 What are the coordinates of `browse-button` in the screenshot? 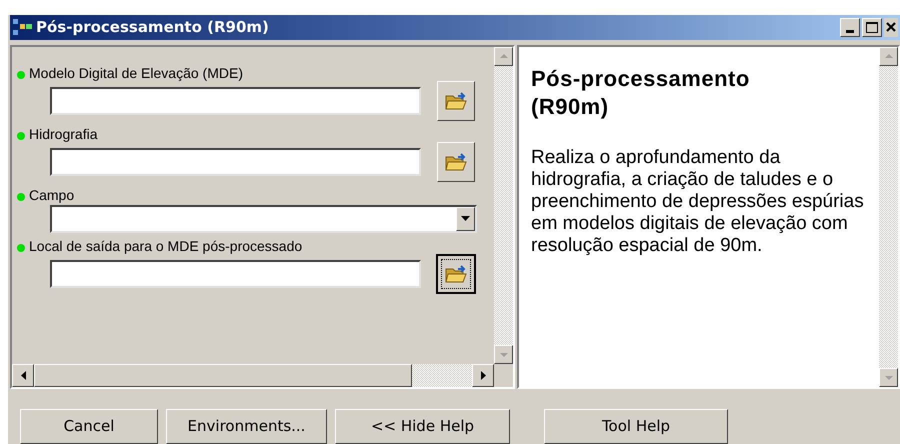 It's located at (456, 274).